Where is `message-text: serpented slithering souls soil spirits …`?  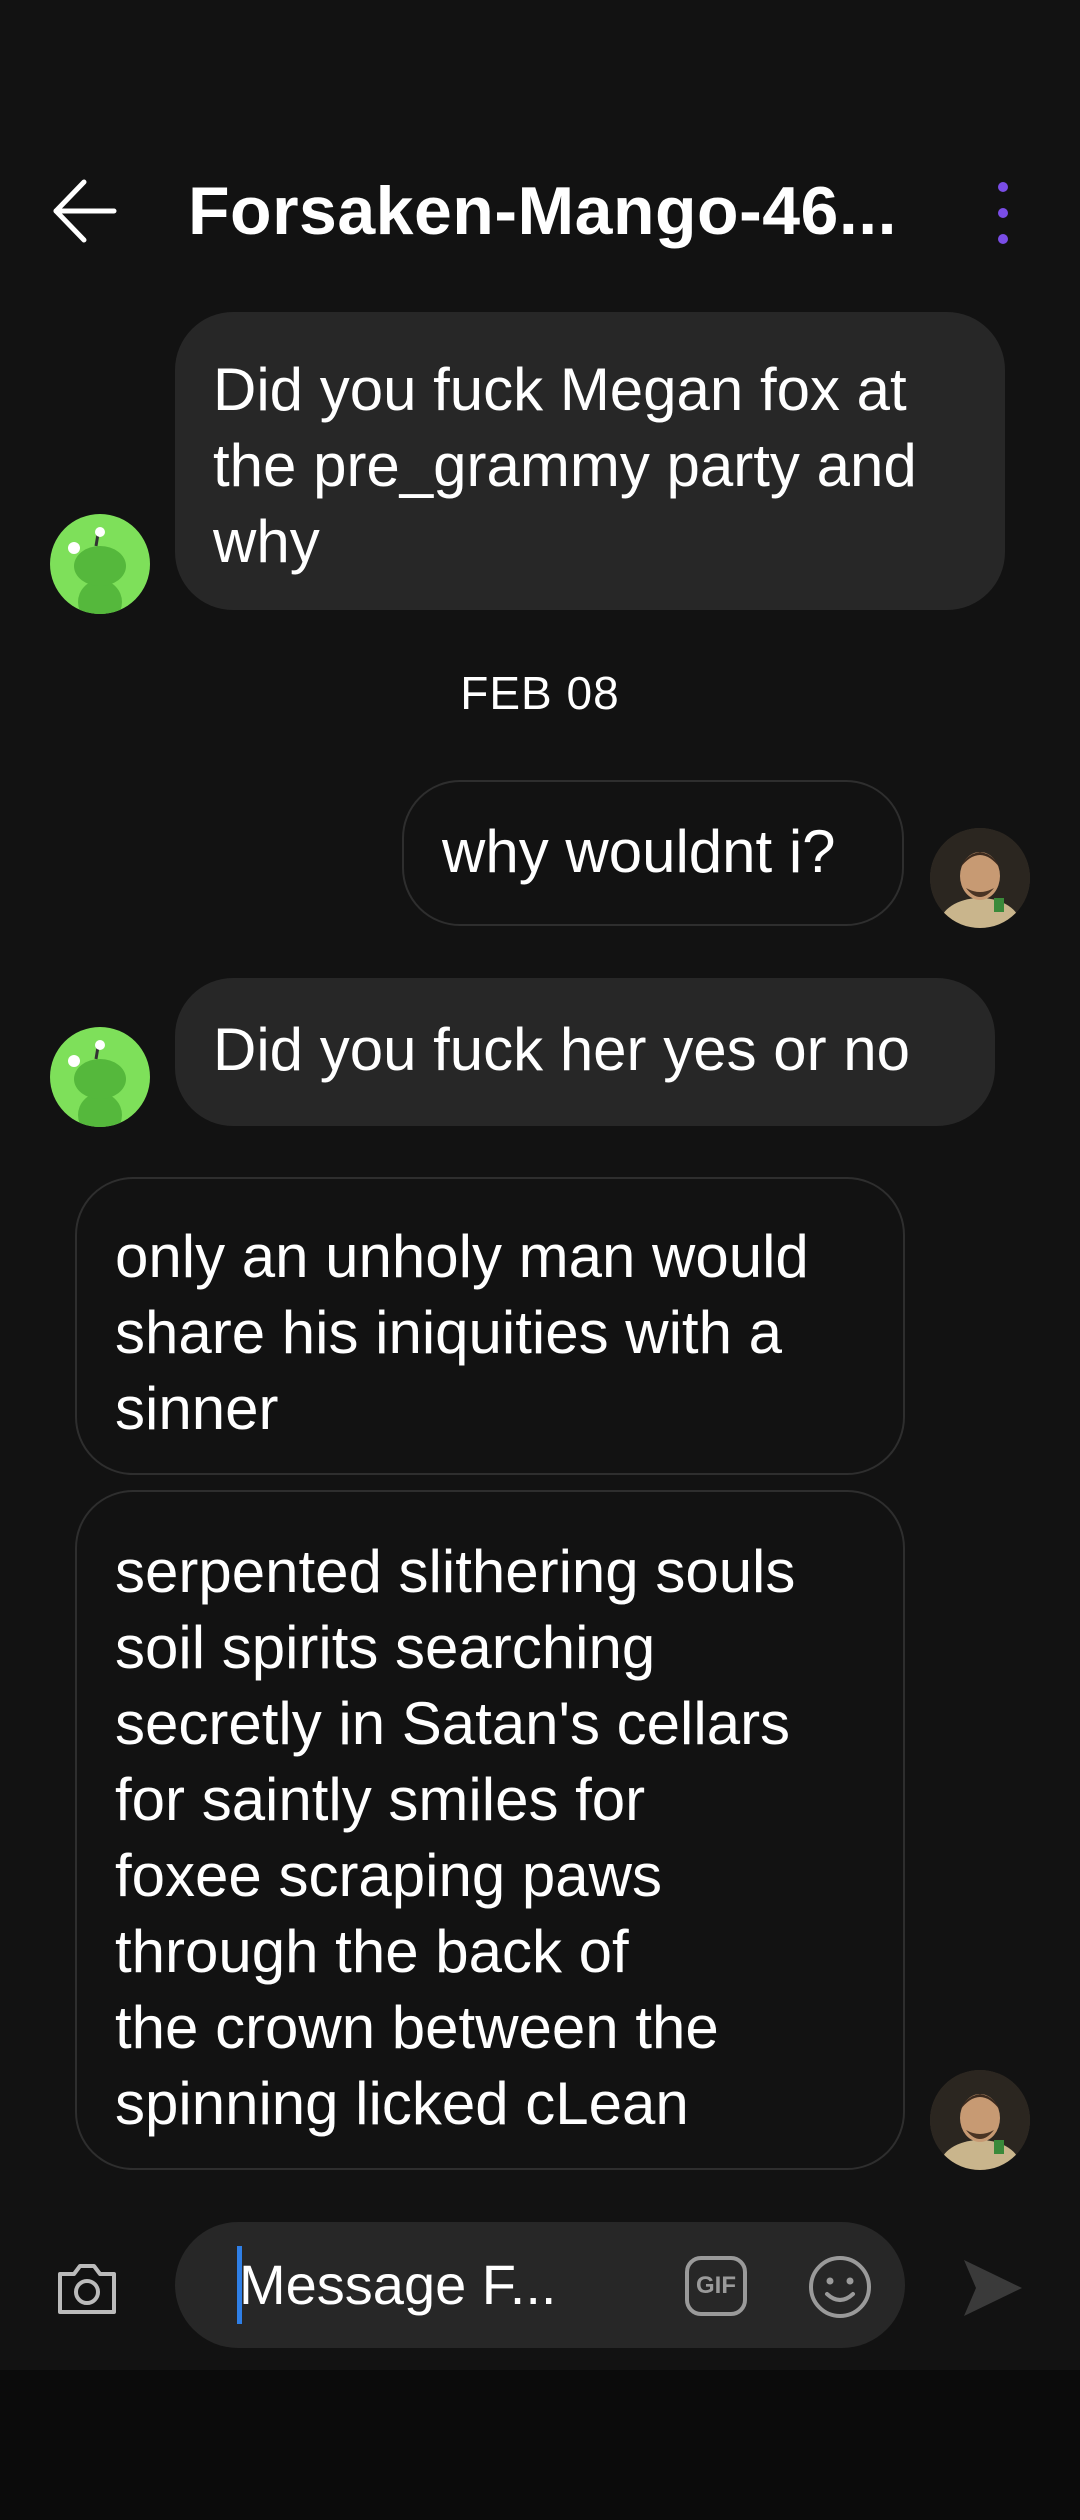 message-text: serpented slithering souls soil spirits … is located at coordinates (455, 1837).